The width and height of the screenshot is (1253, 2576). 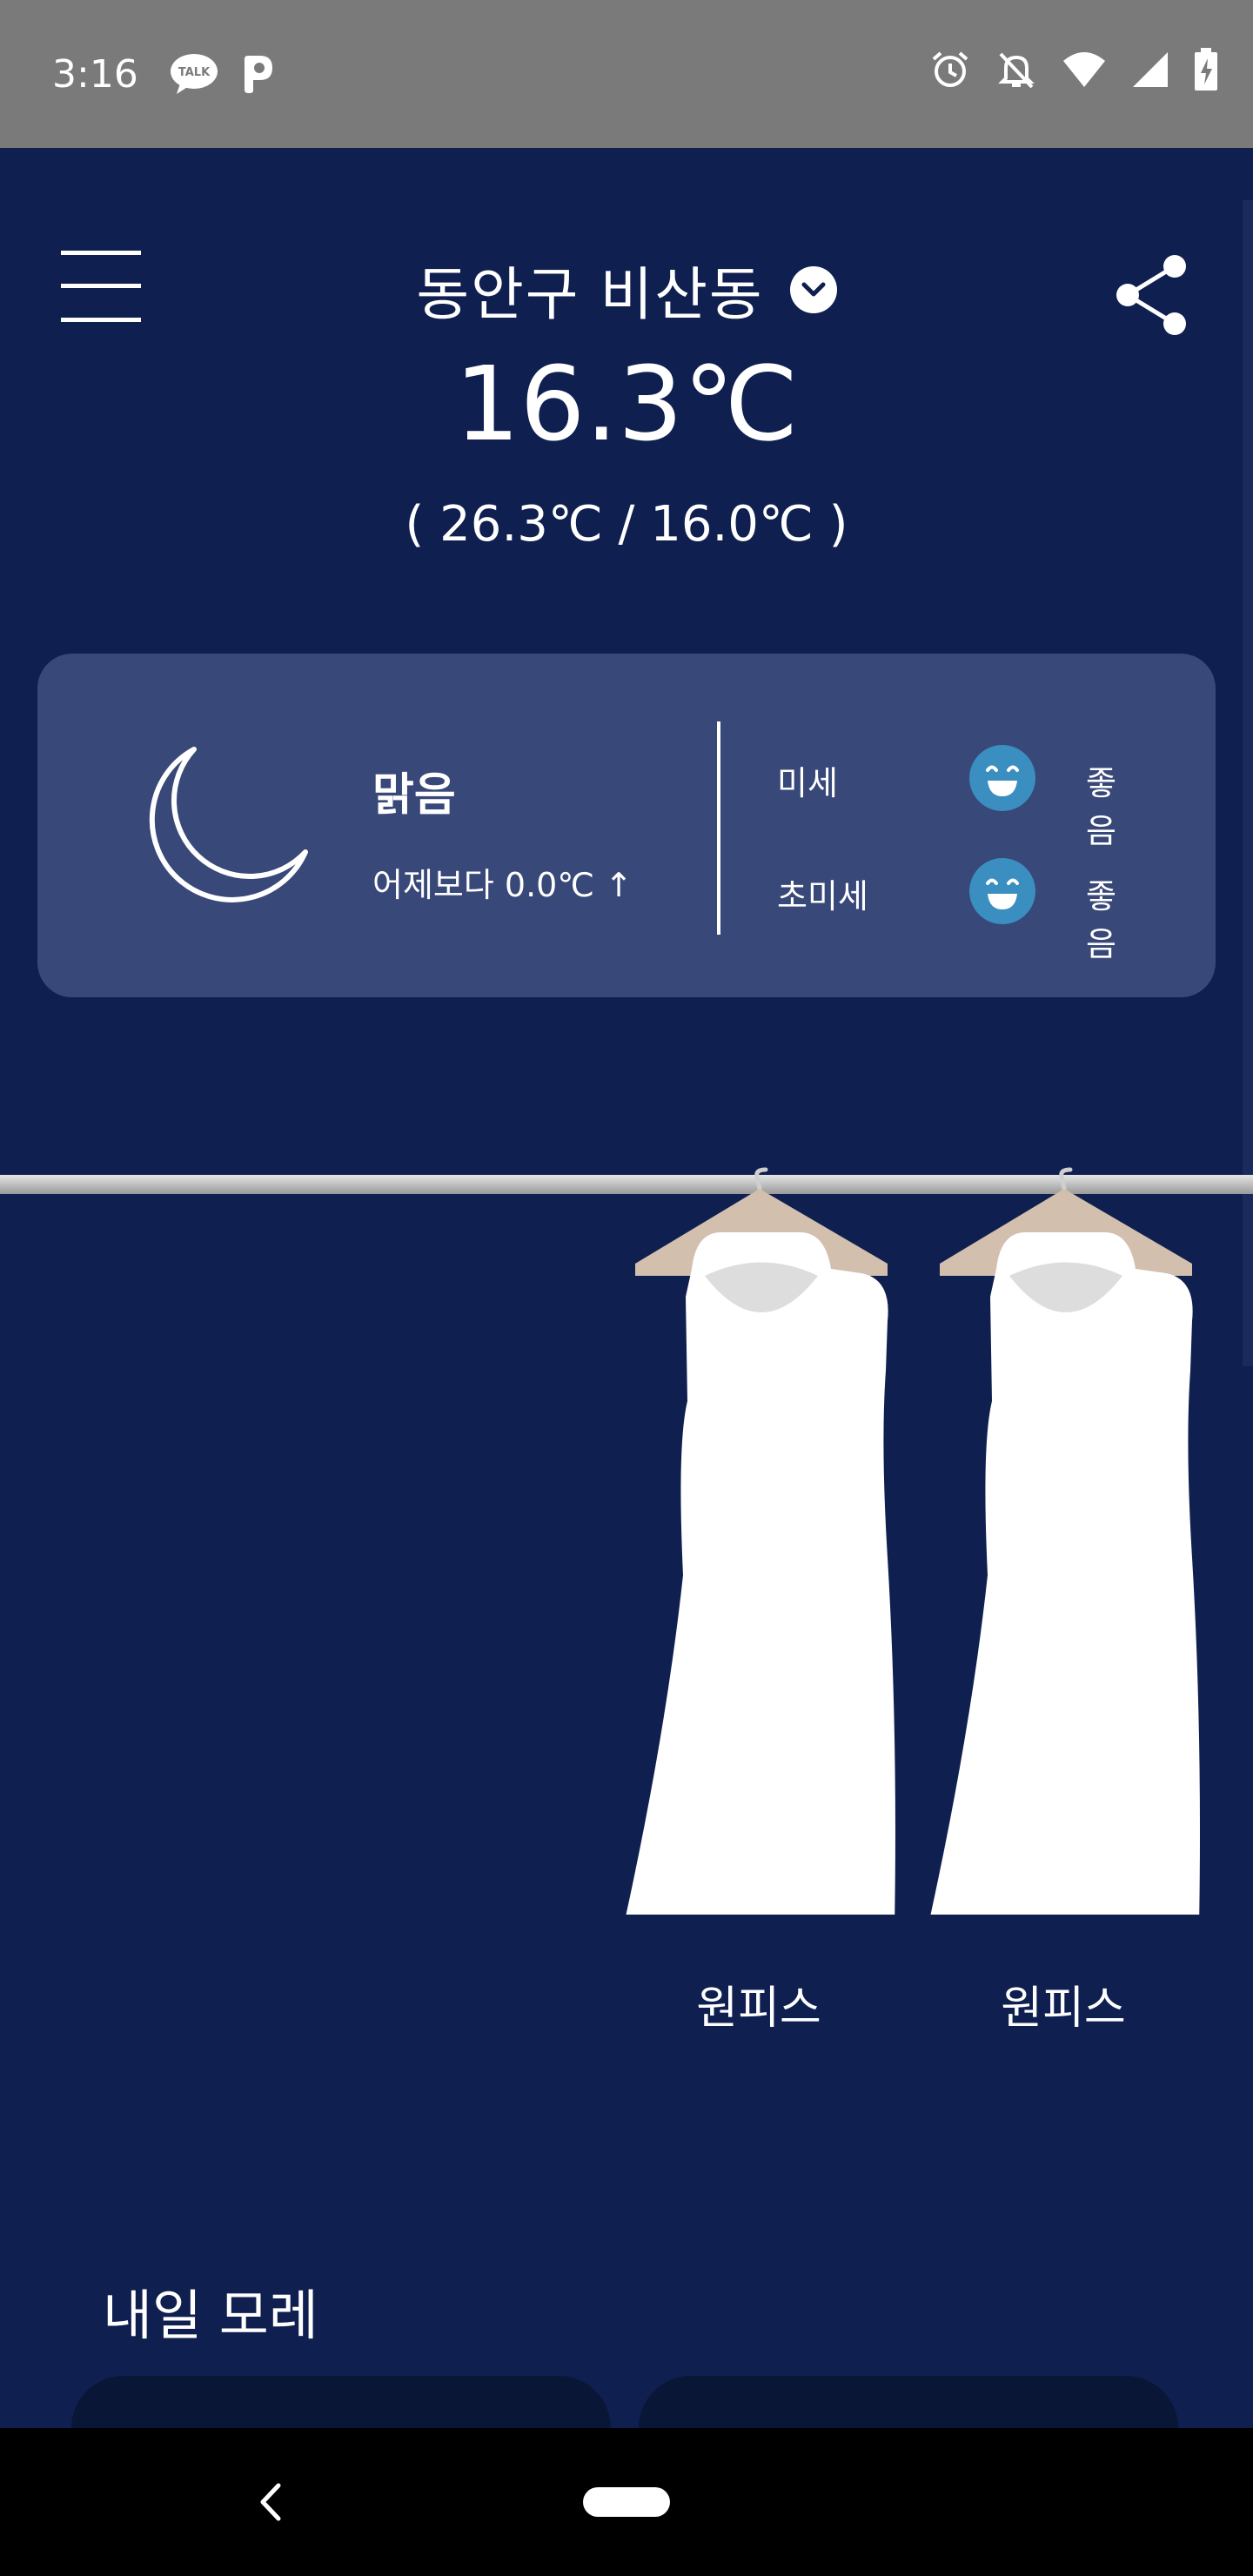 What do you see at coordinates (1206, 69) in the screenshot?
I see `battery-charging-icon` at bounding box center [1206, 69].